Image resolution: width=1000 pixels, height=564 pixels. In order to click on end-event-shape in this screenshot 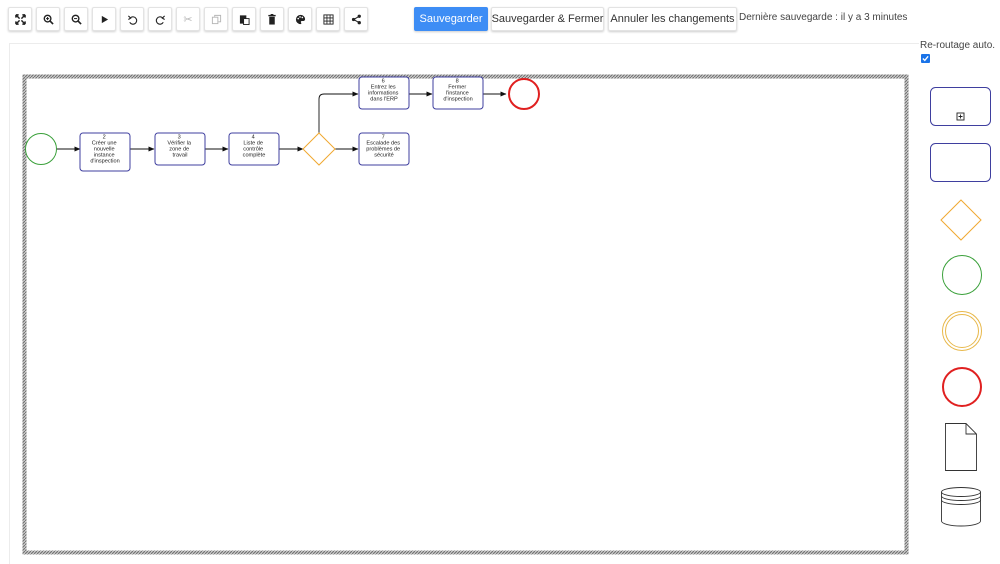, I will do `click(962, 387)`.